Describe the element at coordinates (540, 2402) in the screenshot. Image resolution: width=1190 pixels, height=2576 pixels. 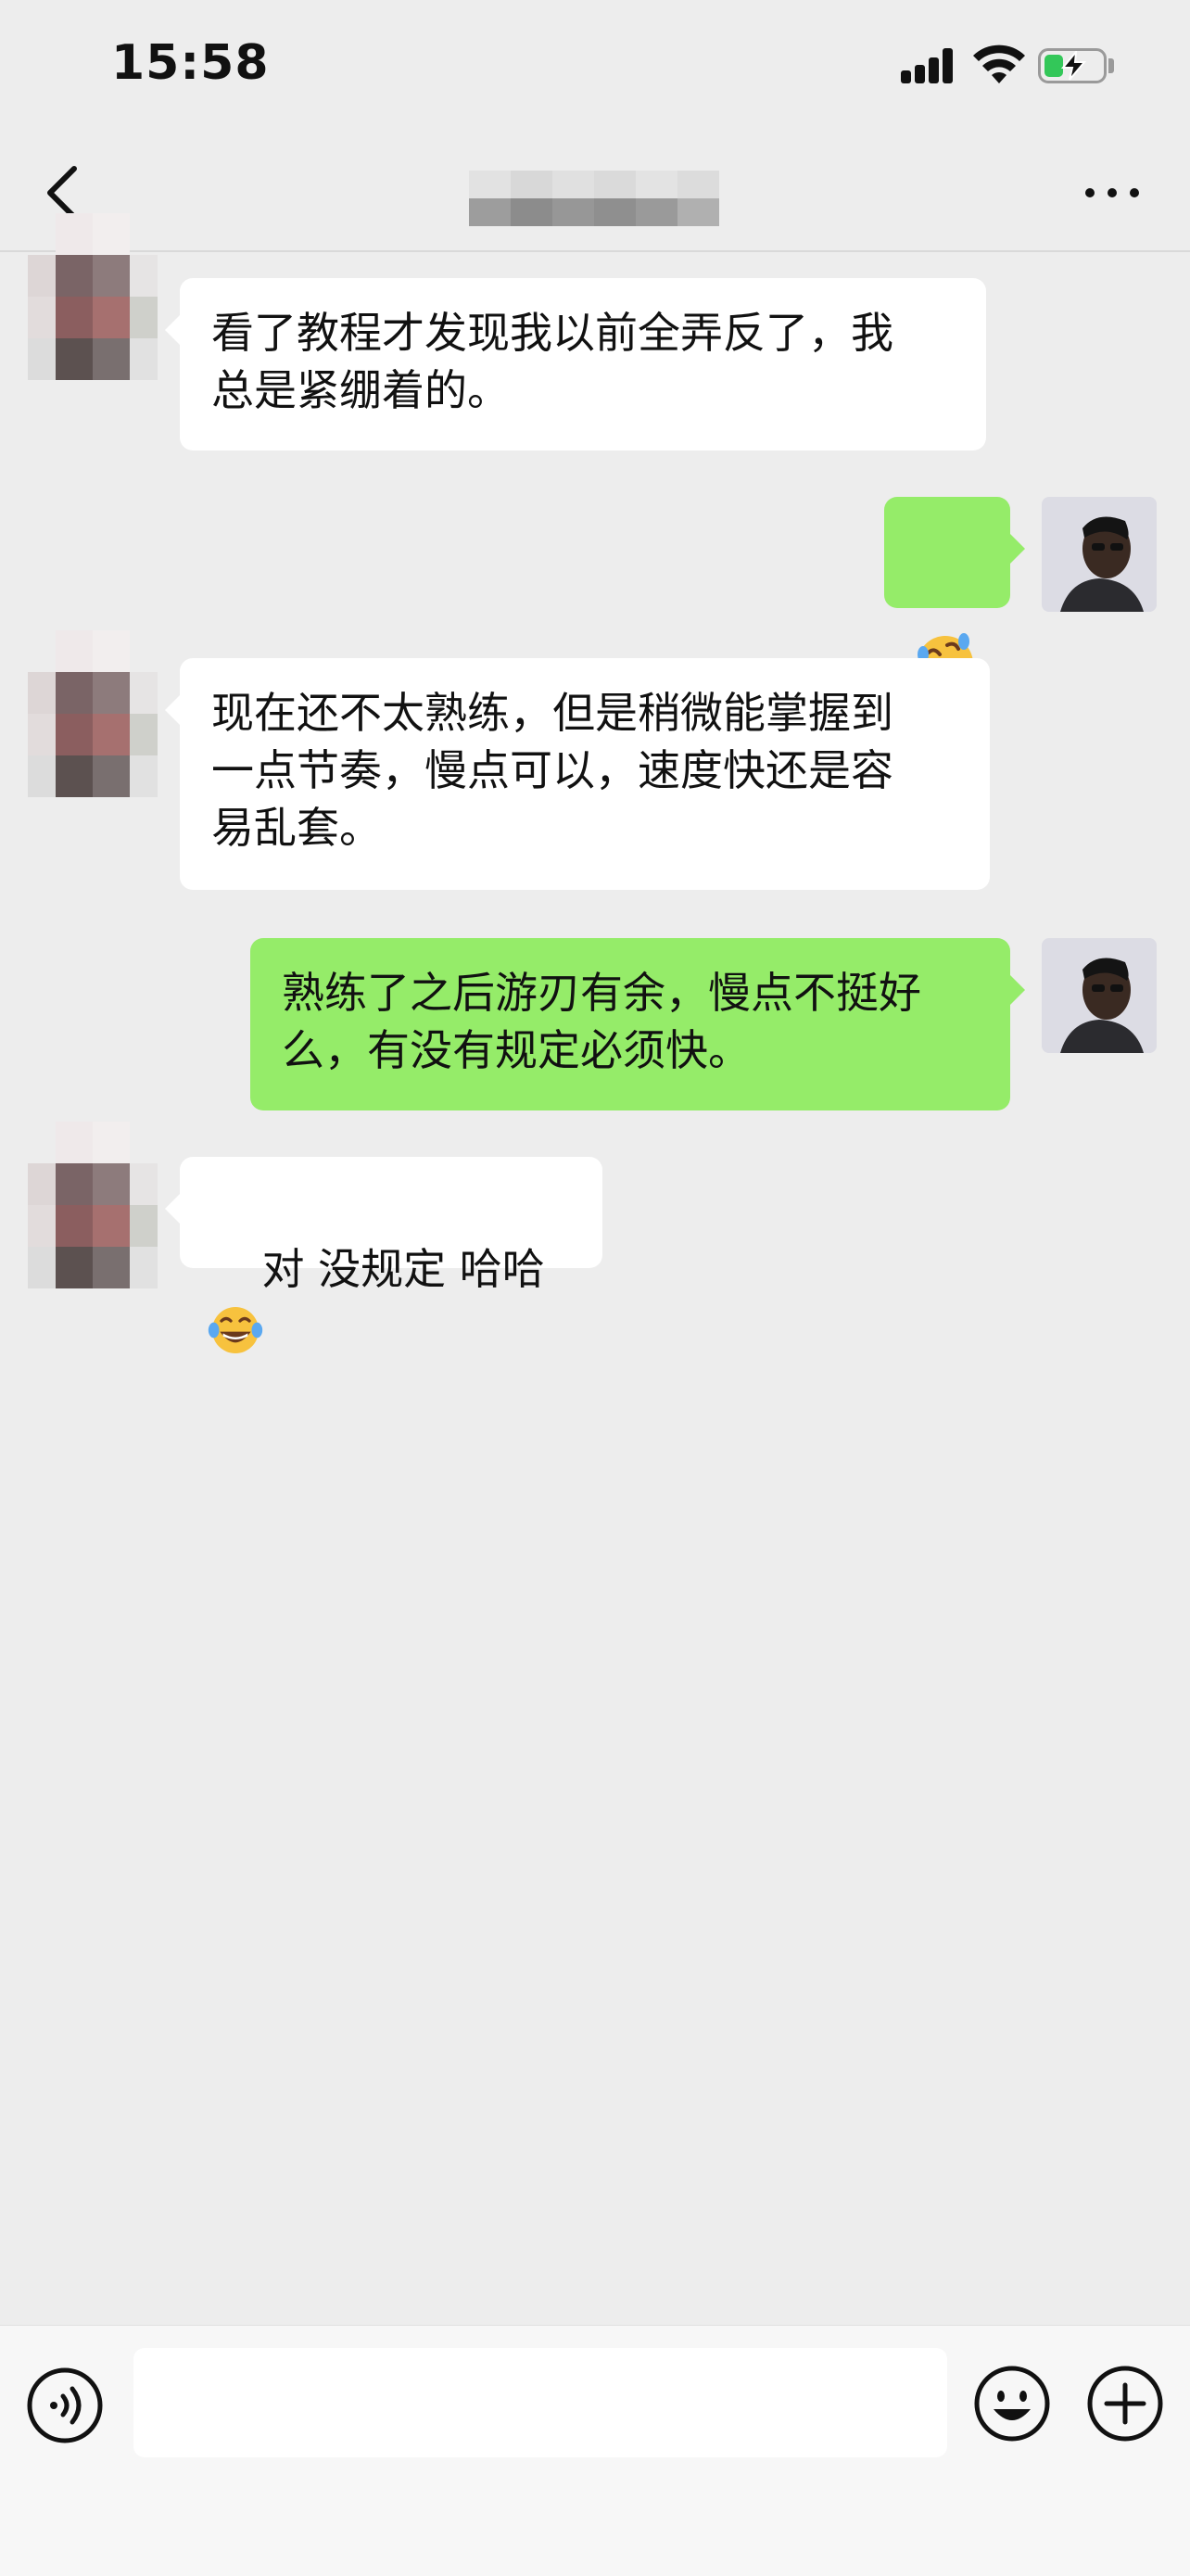
I see `message-input` at that location.